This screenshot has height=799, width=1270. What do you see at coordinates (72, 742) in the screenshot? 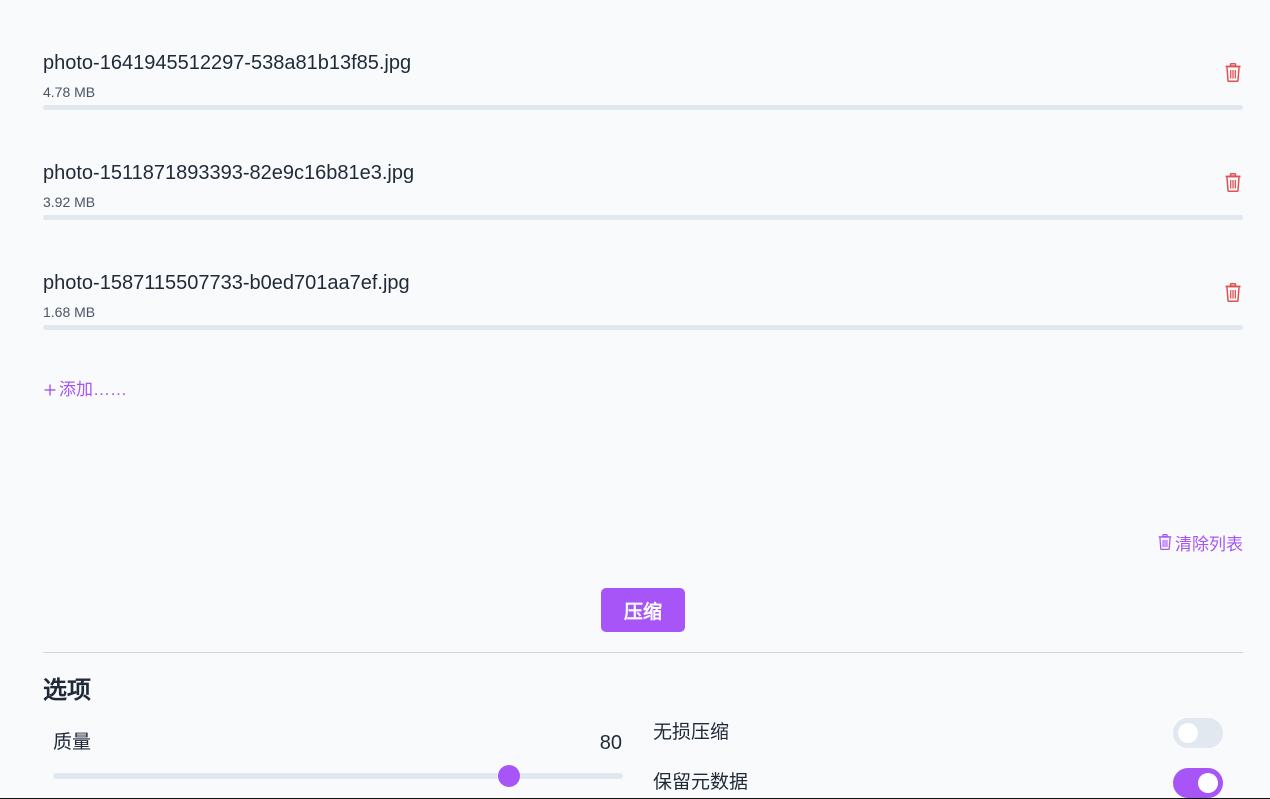
I see `quality-label: 质量` at bounding box center [72, 742].